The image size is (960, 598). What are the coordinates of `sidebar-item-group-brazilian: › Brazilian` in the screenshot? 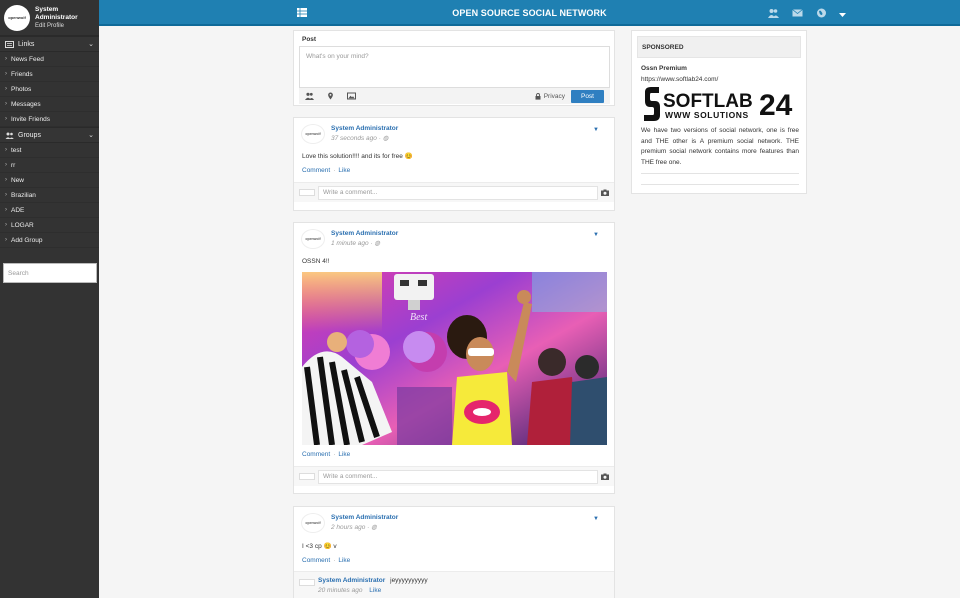 It's located at (49, 195).